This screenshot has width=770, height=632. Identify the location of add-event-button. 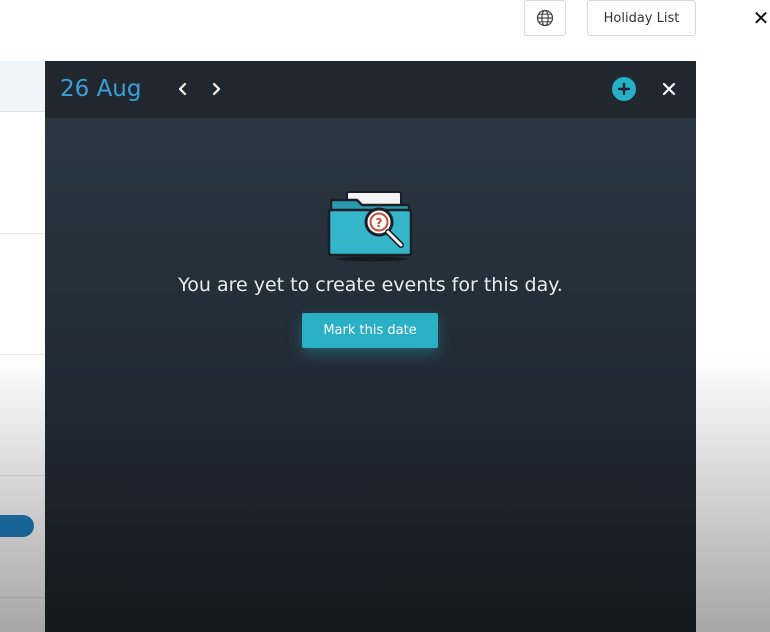
(624, 89).